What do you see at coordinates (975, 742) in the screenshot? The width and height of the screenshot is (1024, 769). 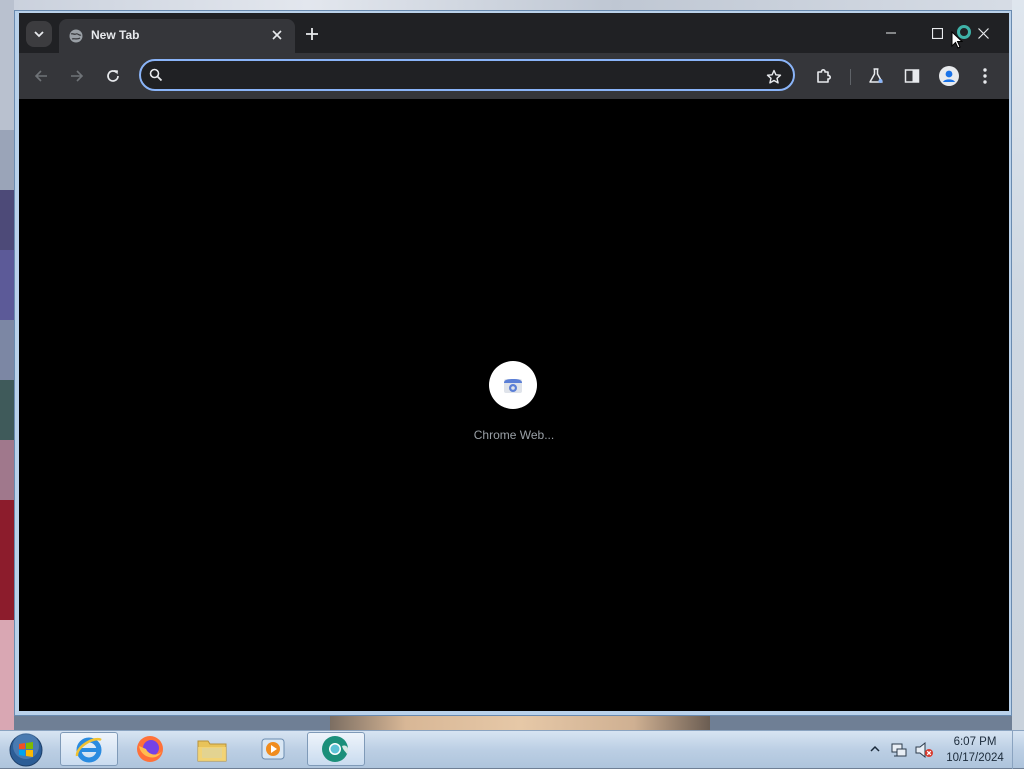 I see `clock-time: 6:07 PM` at bounding box center [975, 742].